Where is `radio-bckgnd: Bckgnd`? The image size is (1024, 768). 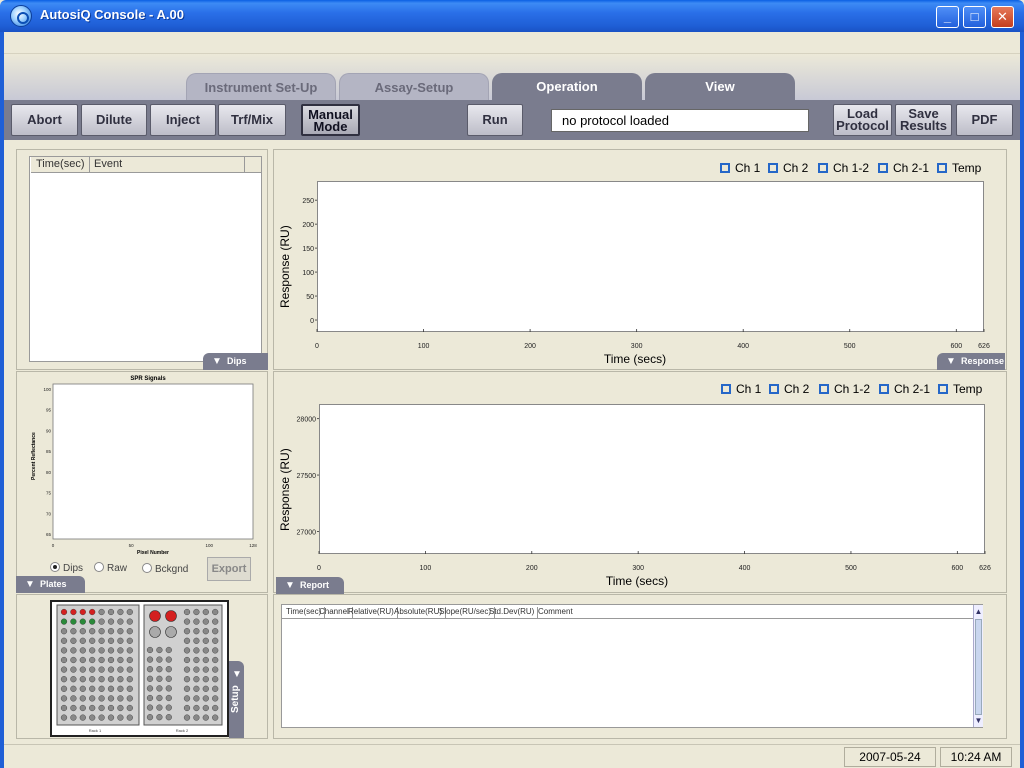
radio-bckgnd: Bckgnd is located at coordinates (165, 569).